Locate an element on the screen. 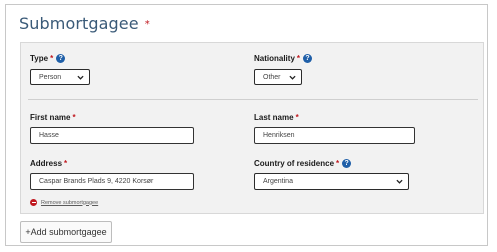  address-input: Caspar Brands Plads 9, 4220 Korsør is located at coordinates (112, 181).